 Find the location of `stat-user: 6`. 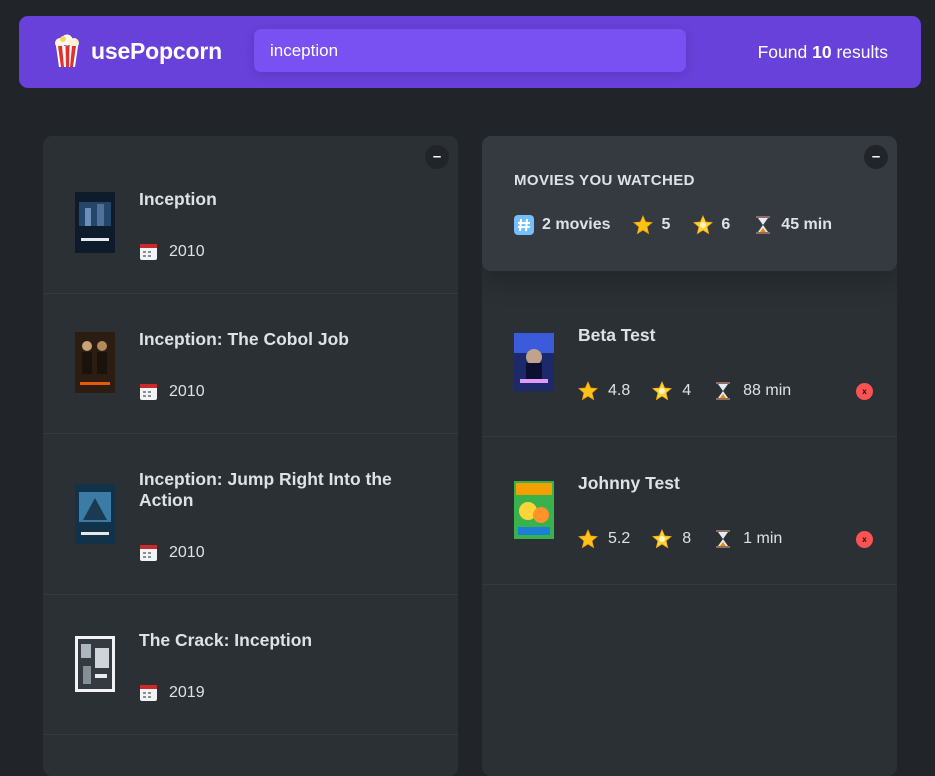

stat-user: 6 is located at coordinates (711, 225).